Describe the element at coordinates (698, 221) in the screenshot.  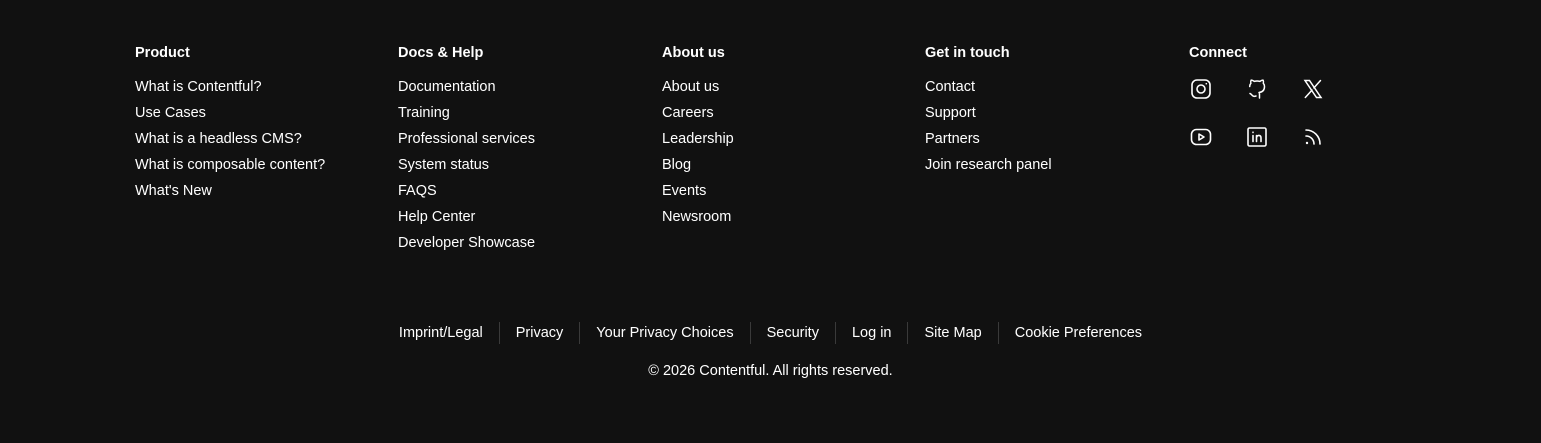
I see `link-newsroom: Newsroom` at that location.